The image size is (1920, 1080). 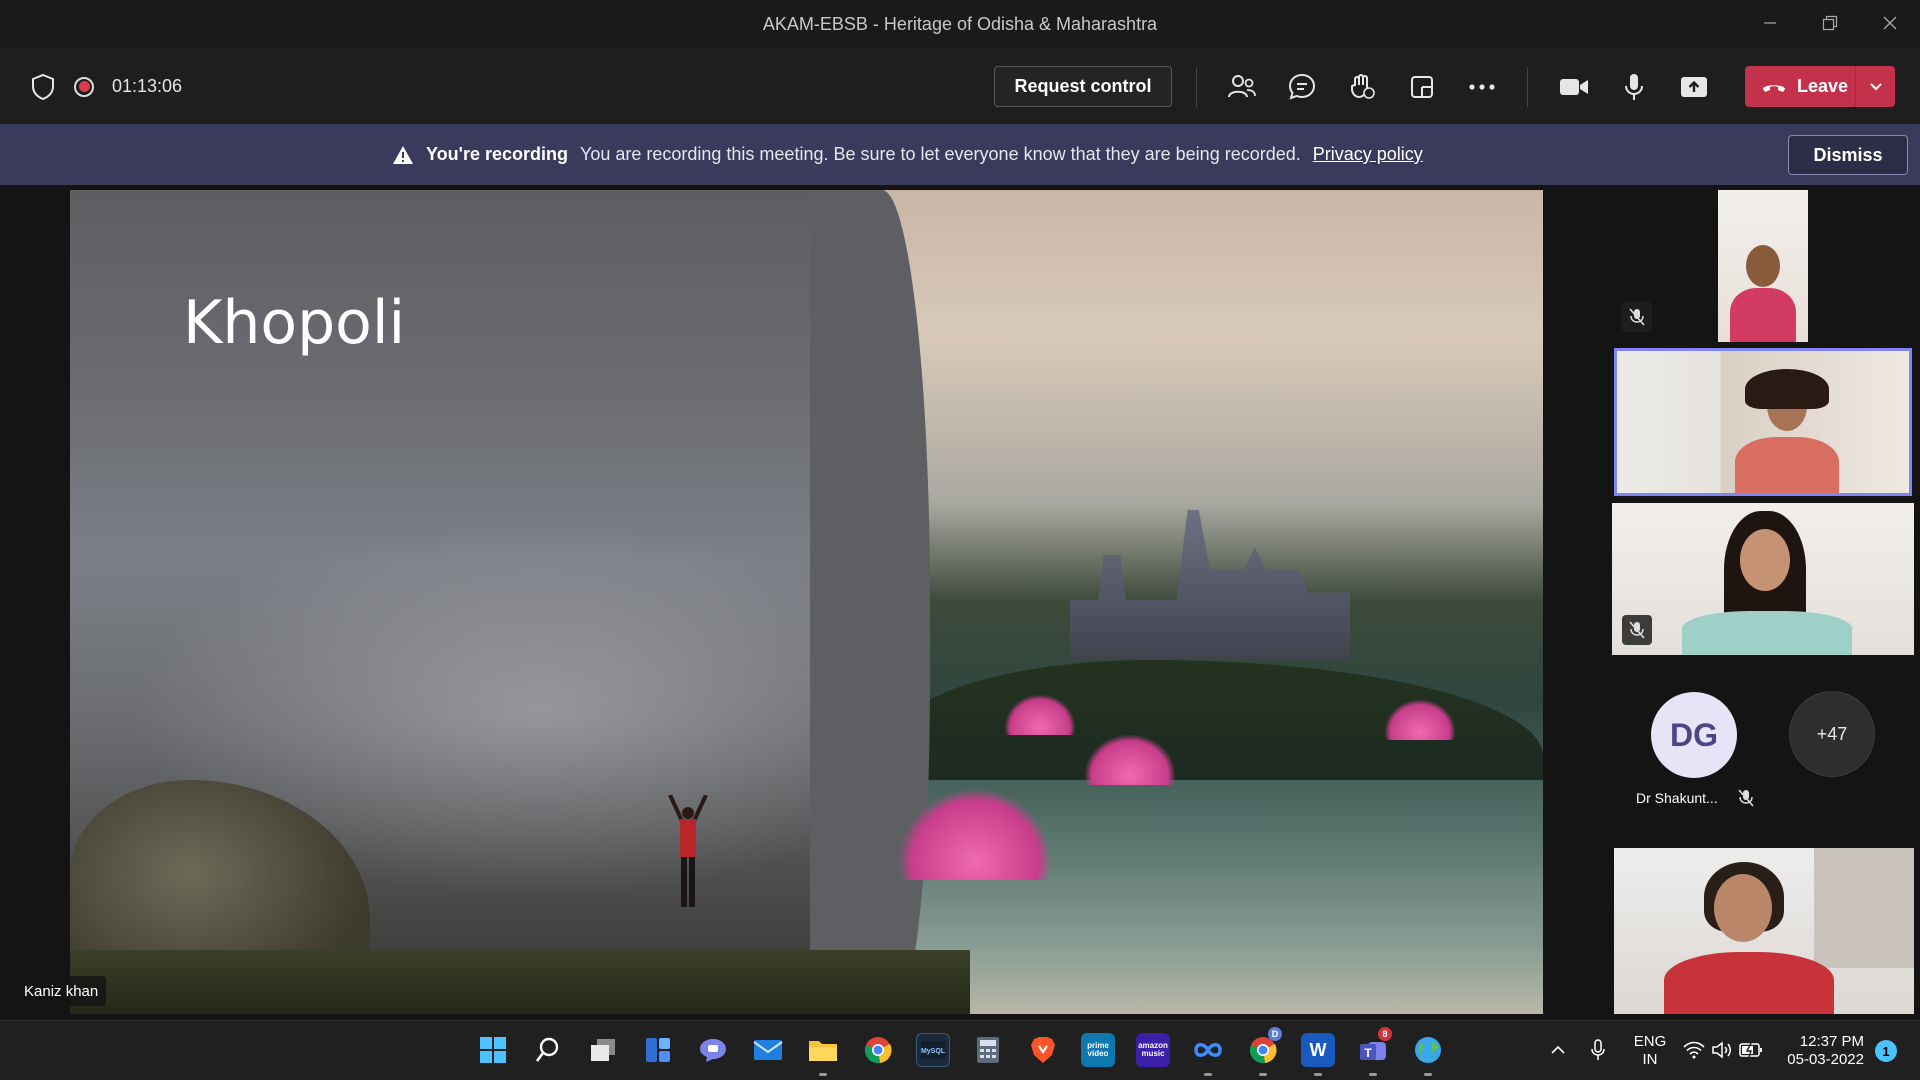 I want to click on dismiss-button: Dismiss, so click(x=1848, y=155).